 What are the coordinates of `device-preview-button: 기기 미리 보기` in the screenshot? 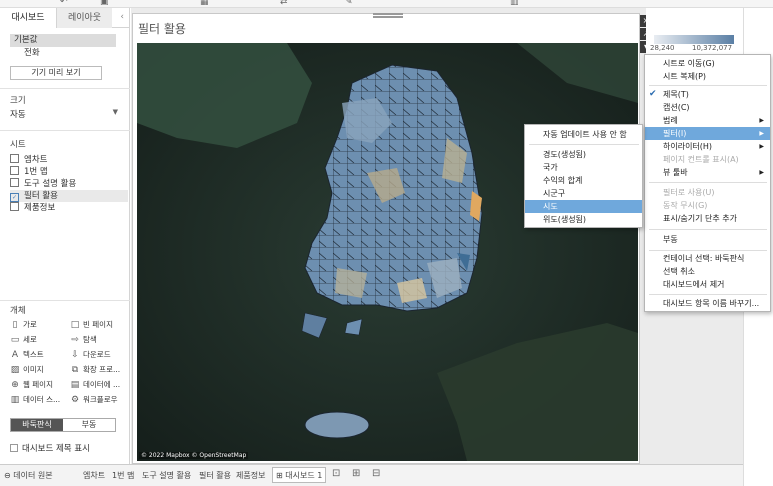 It's located at (56, 73).